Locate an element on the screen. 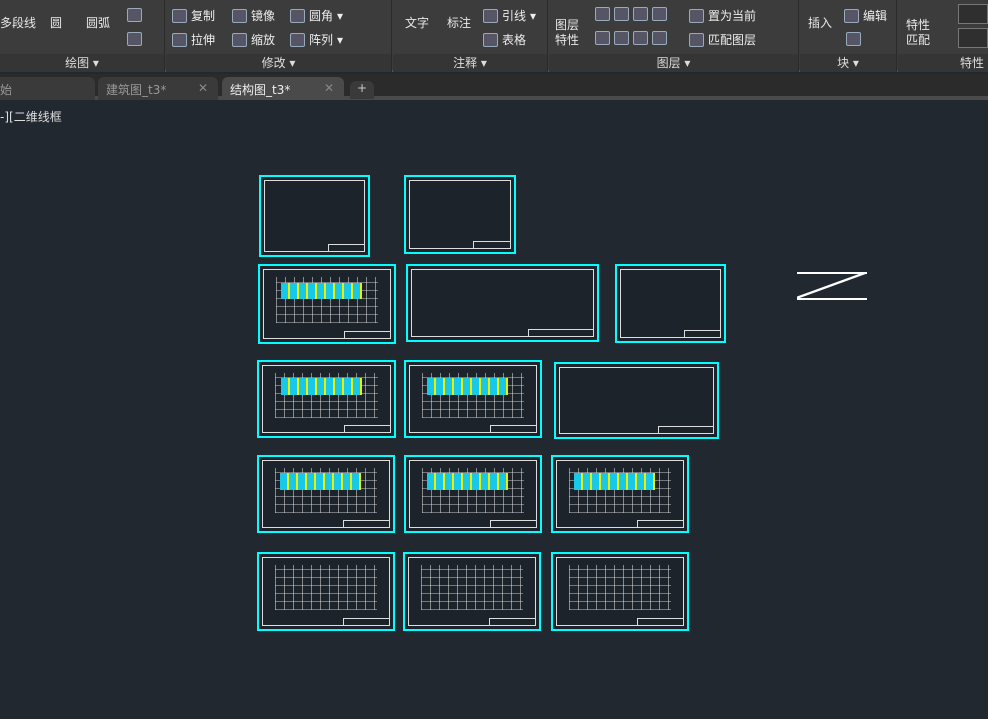 The width and height of the screenshot is (988, 719). table-button: 表格 is located at coordinates (504, 39).